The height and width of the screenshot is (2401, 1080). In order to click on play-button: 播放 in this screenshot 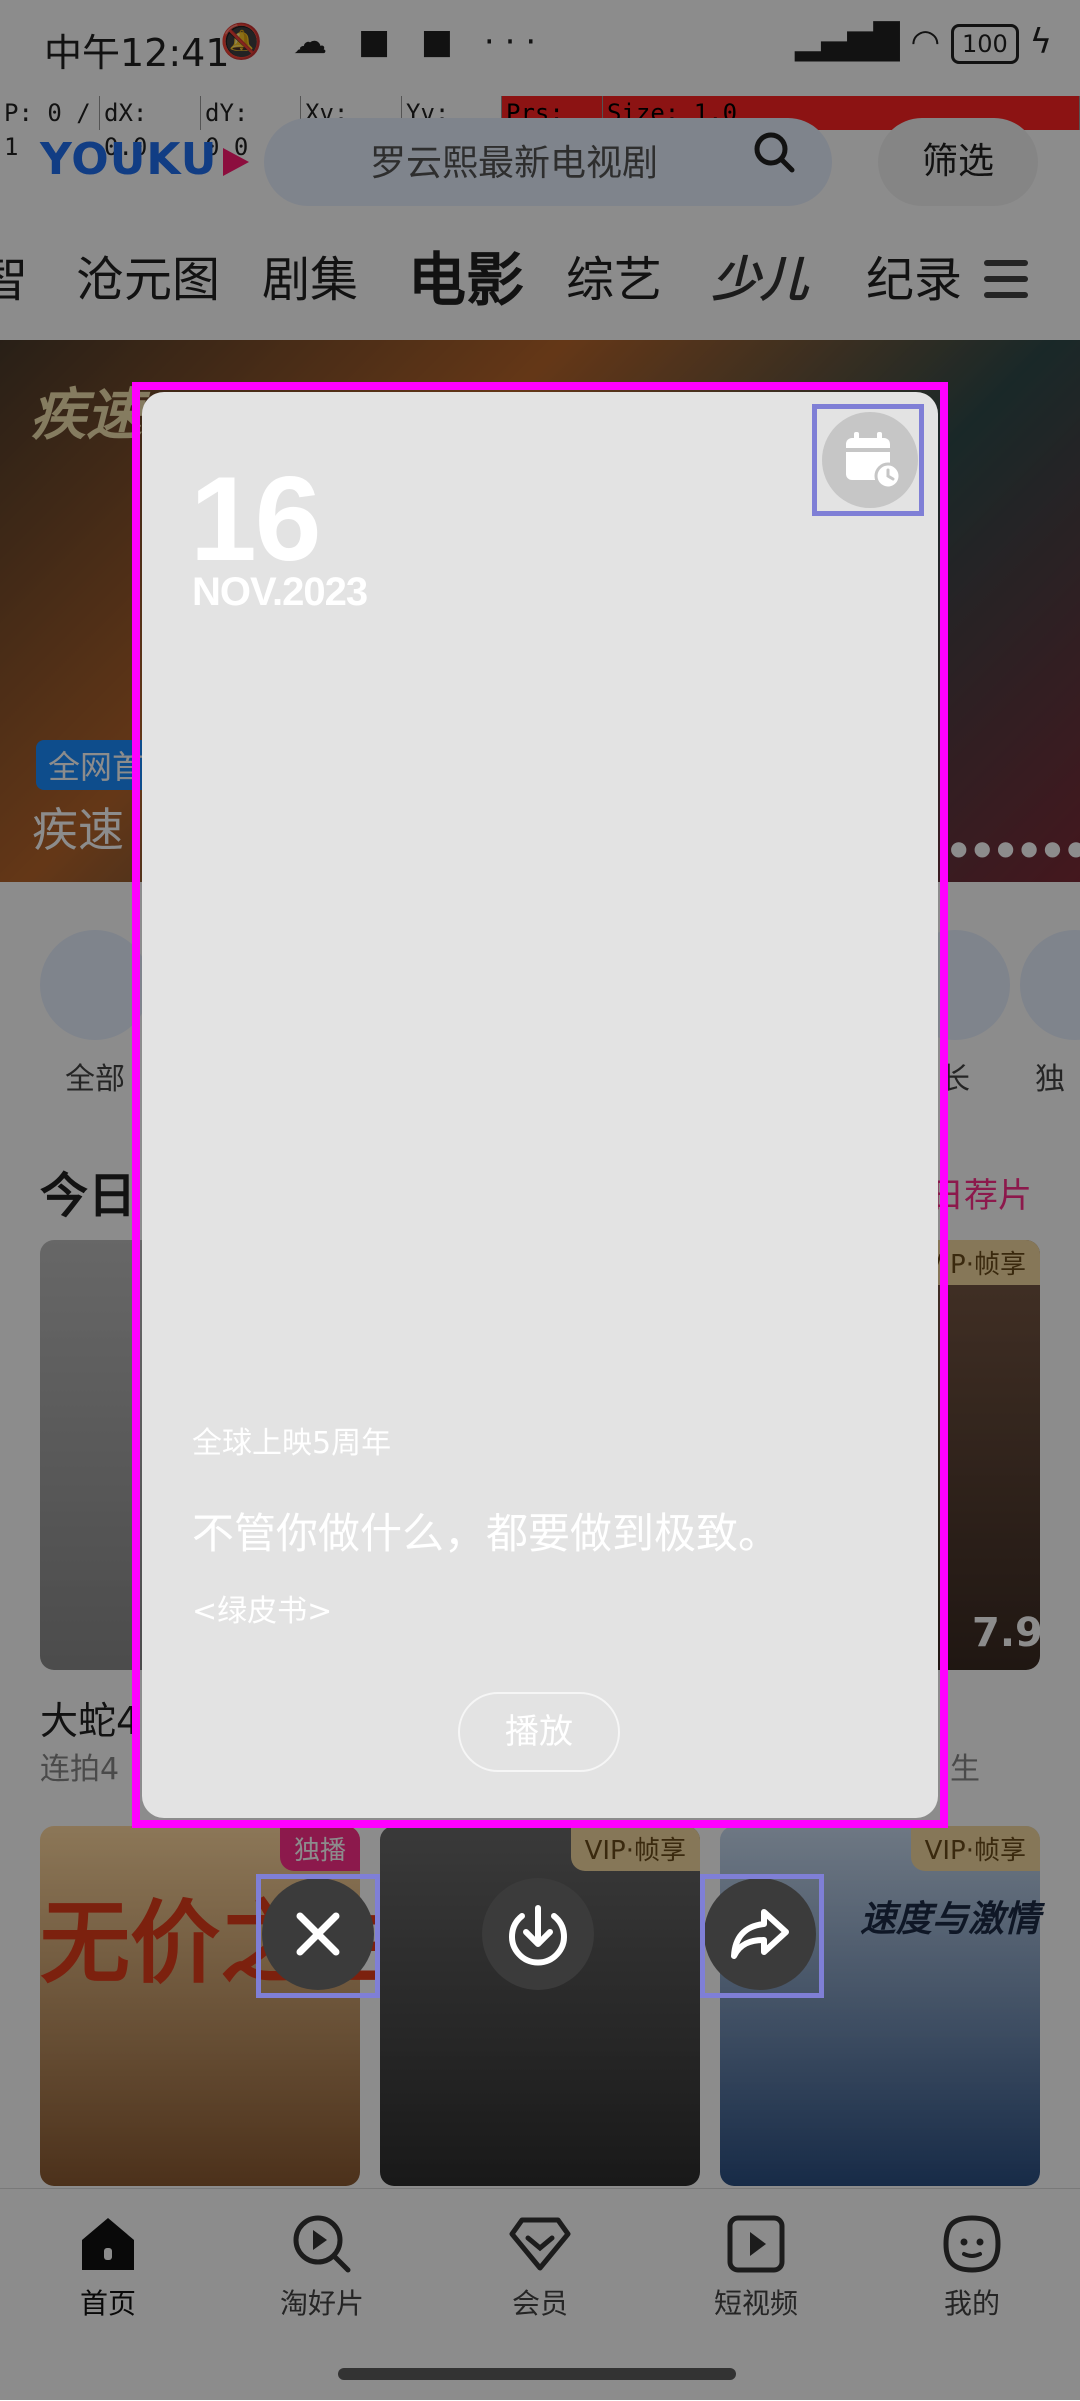, I will do `click(539, 1732)`.